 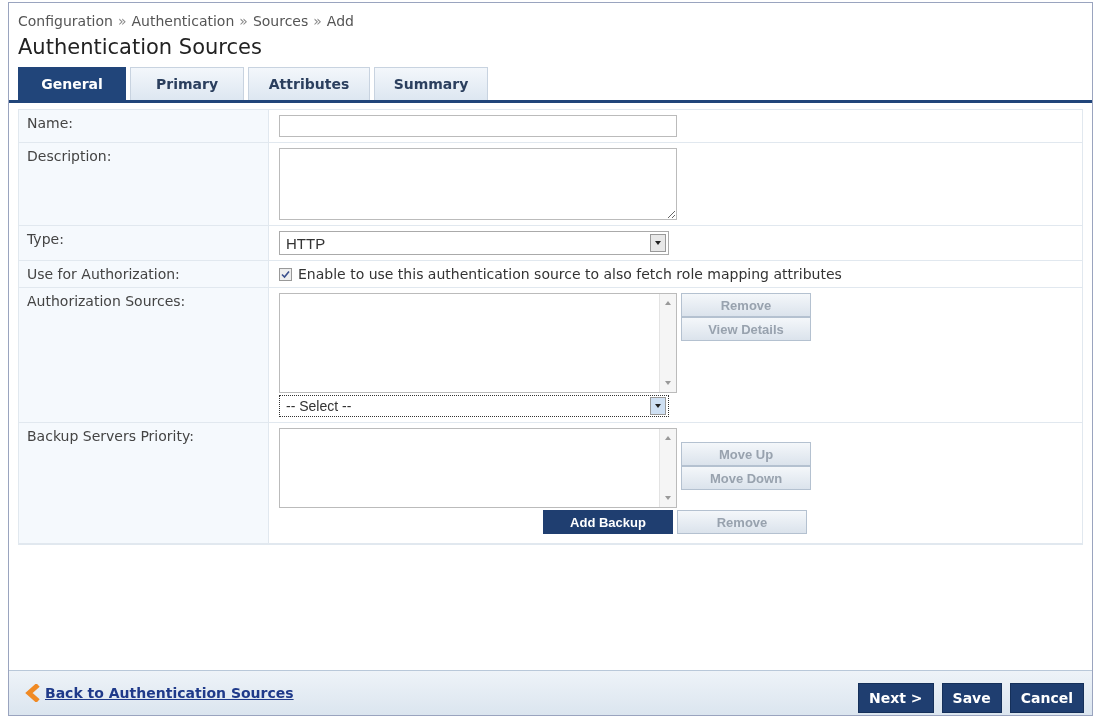 I want to click on checkbox, so click(x=285, y=274).